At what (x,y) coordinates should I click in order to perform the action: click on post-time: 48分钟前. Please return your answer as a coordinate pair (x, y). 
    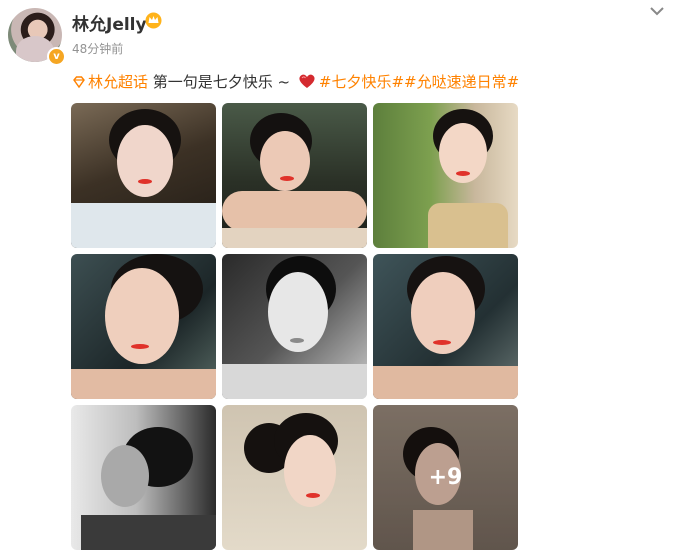
    Looking at the image, I should click on (98, 49).